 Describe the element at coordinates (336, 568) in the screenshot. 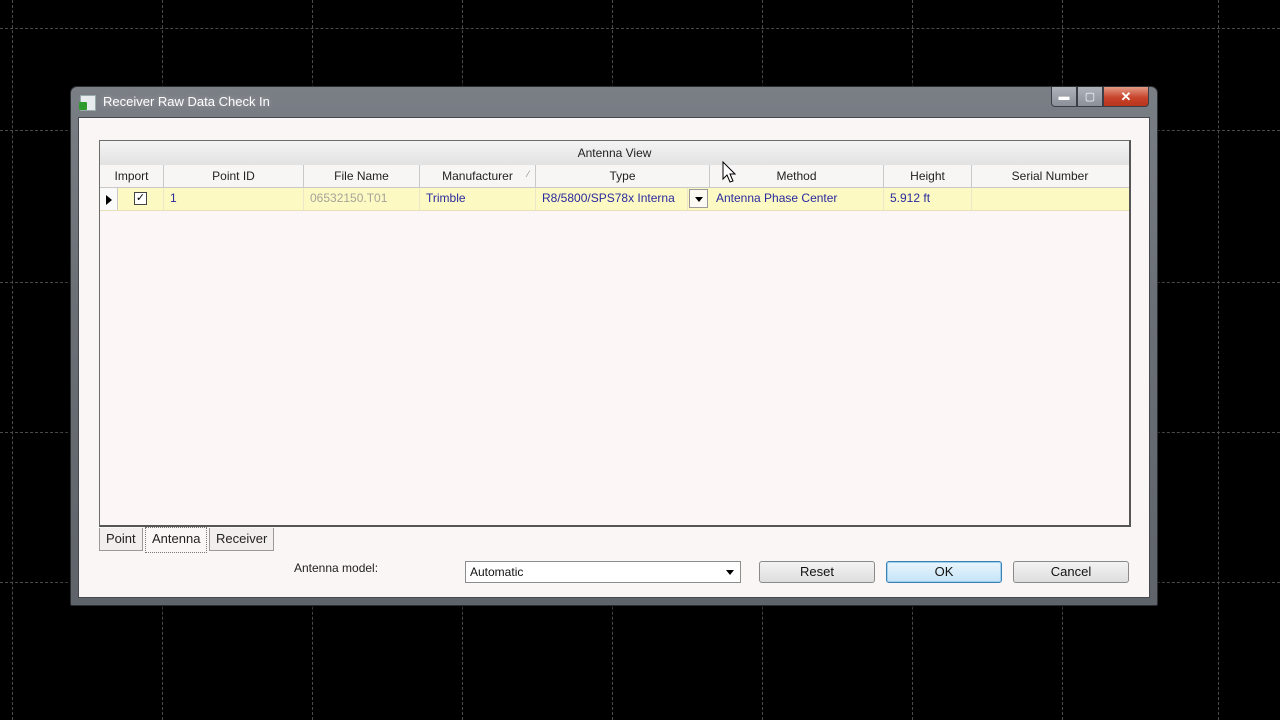

I see `antenna-model-label: Antenna model:` at that location.